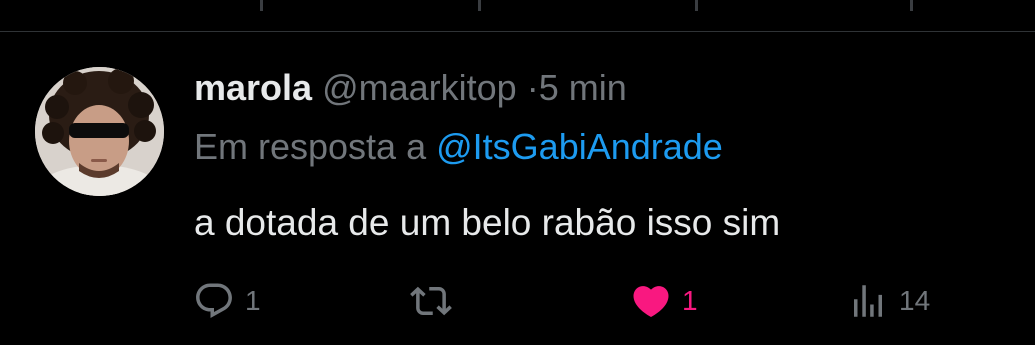 This screenshot has height=345, width=1035. I want to click on author-display-name: marola, so click(253, 87).